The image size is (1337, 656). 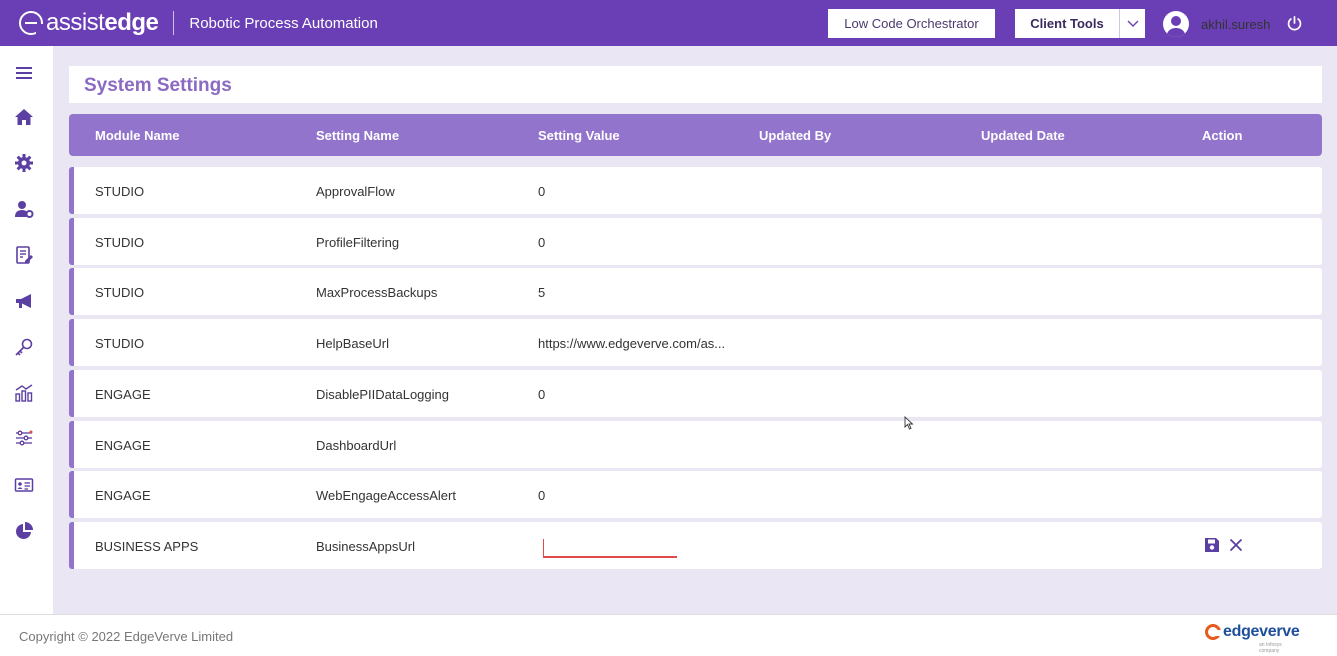 What do you see at coordinates (24, 255) in the screenshot?
I see `document-edit-icon` at bounding box center [24, 255].